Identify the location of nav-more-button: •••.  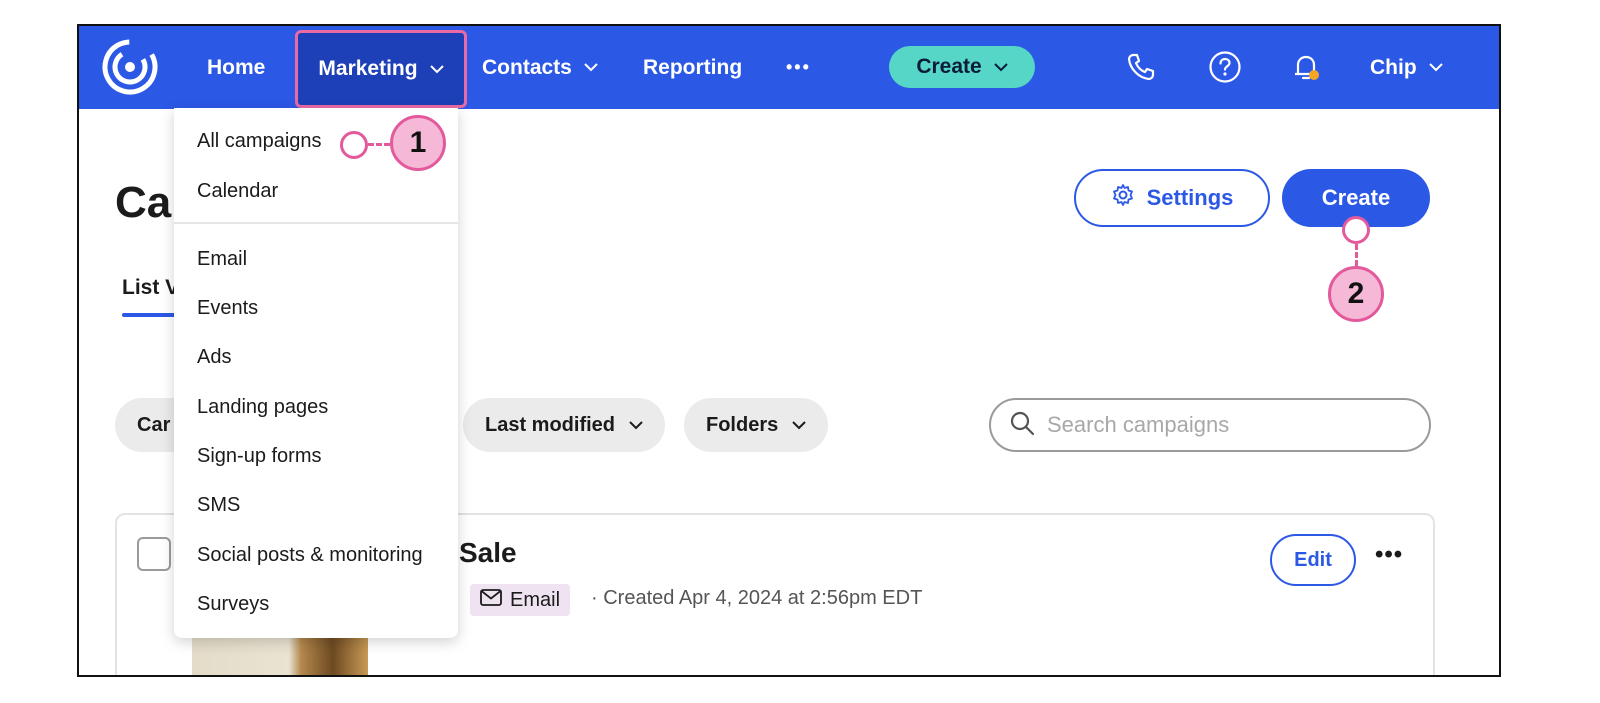
(798, 67).